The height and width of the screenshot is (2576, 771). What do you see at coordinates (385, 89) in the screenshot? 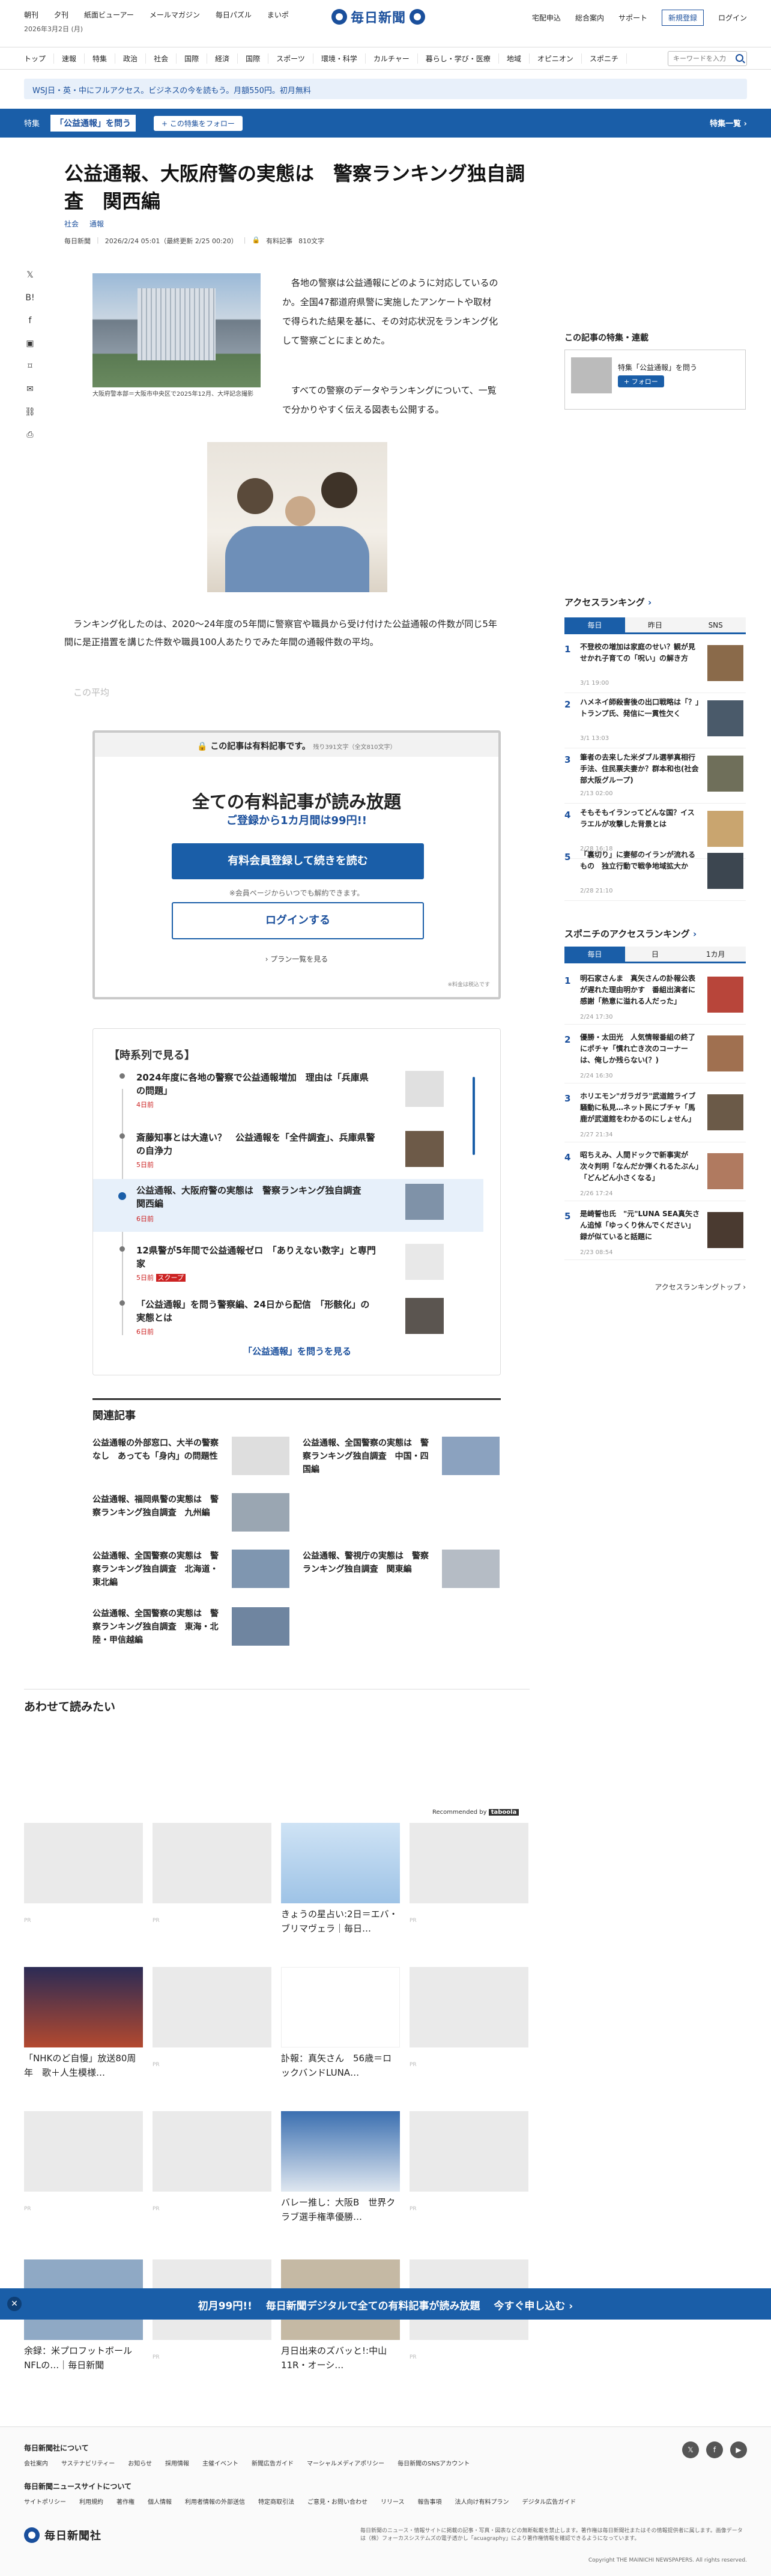
I see `promo-banner: WSJ日・英・中にフルアクセス。ビジネスの今を読もう。月額550円。初月無料` at bounding box center [385, 89].